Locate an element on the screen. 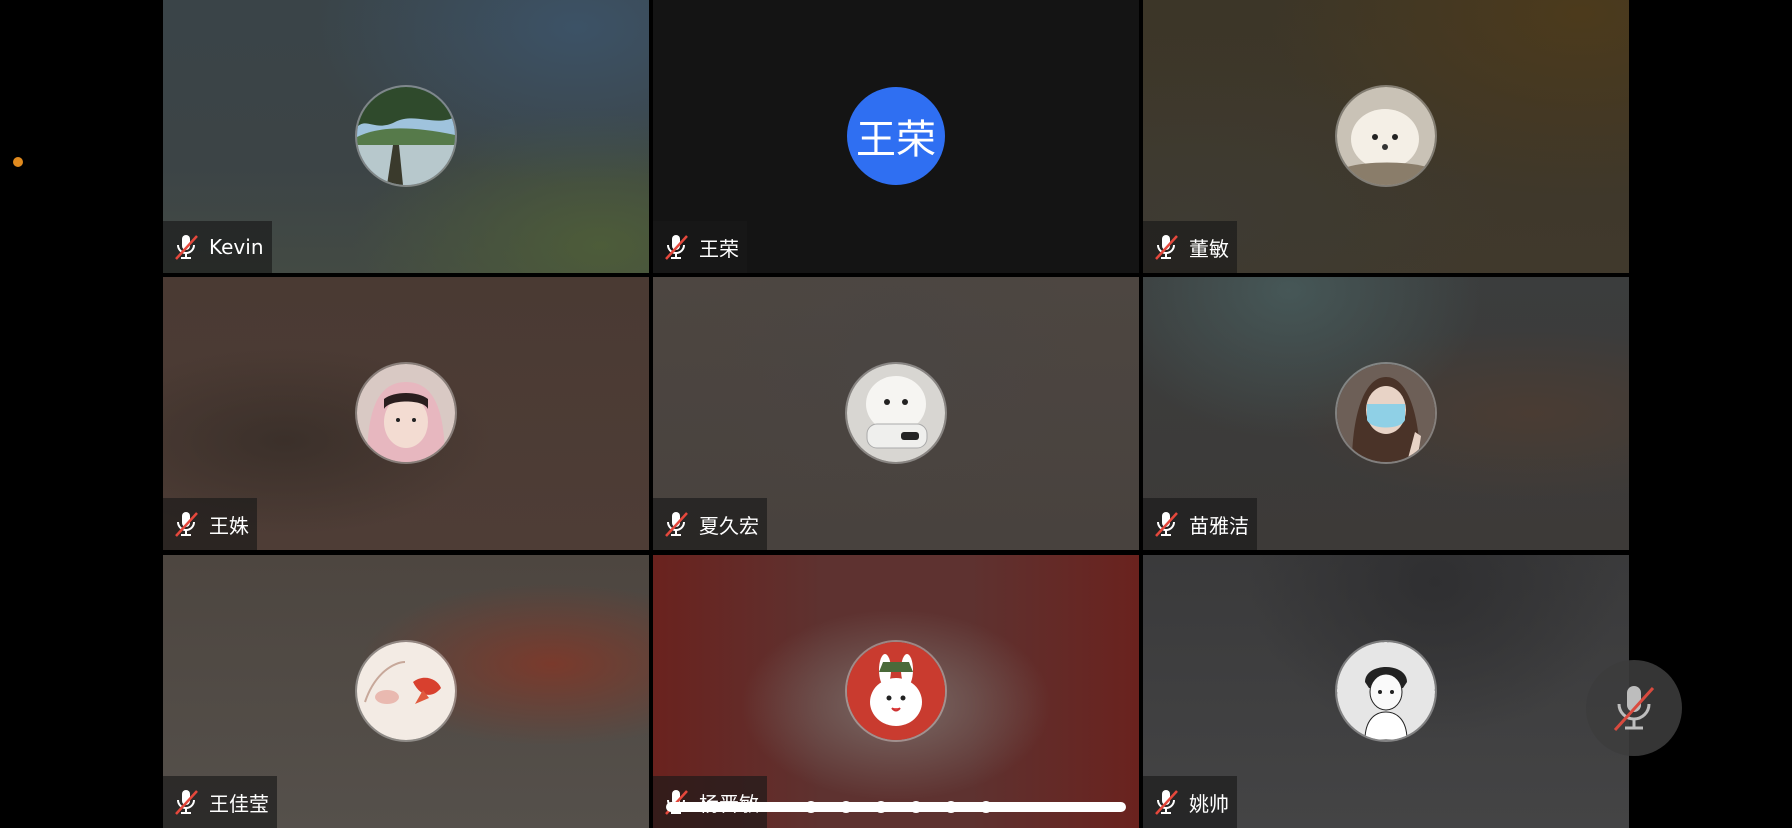 This screenshot has width=1792, height=828. participant-name-tag: 王姝 is located at coordinates (210, 524).